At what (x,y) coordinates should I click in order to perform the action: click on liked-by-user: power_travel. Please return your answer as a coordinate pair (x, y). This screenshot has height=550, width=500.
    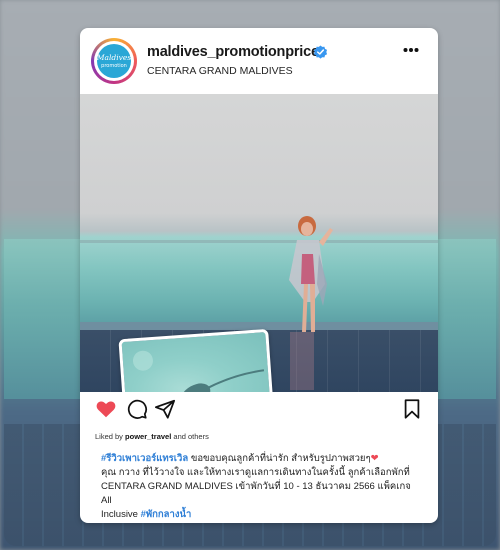
    Looking at the image, I should click on (148, 436).